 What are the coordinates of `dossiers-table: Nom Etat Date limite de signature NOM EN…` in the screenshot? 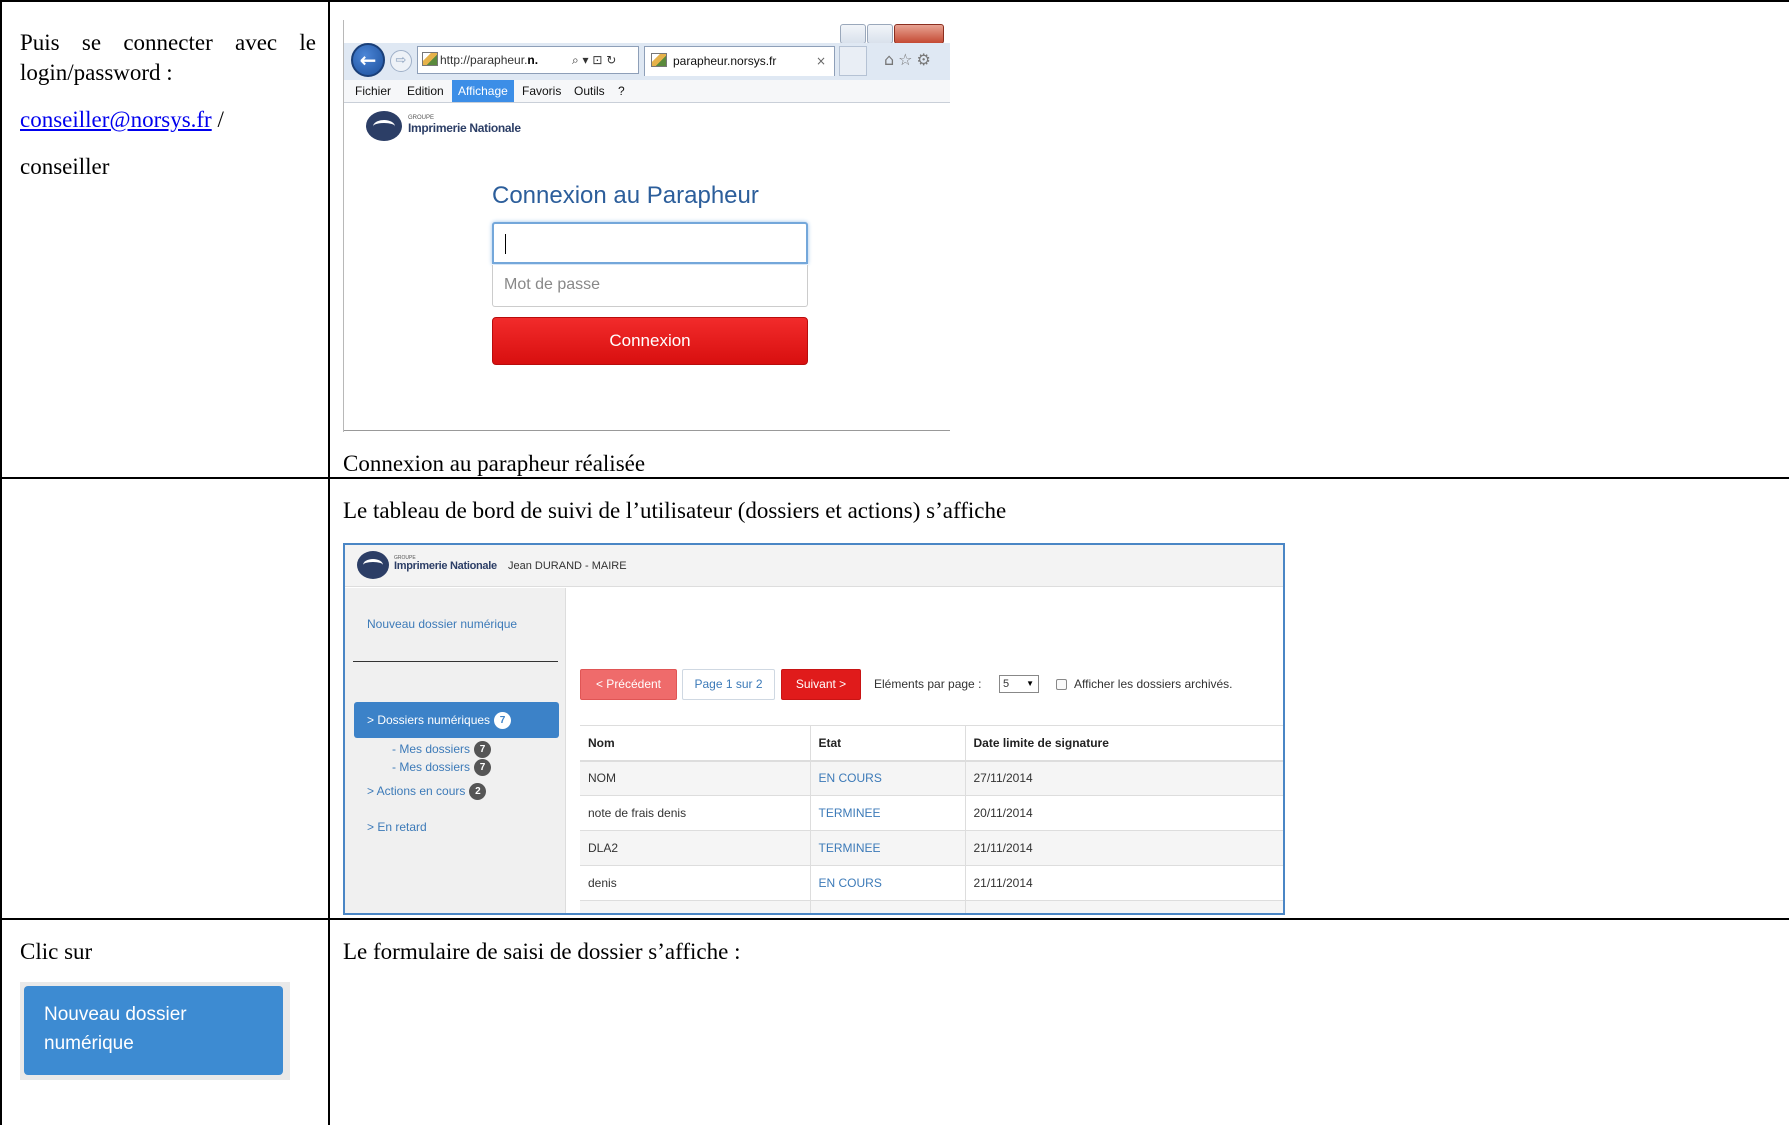 It's located at (931, 819).